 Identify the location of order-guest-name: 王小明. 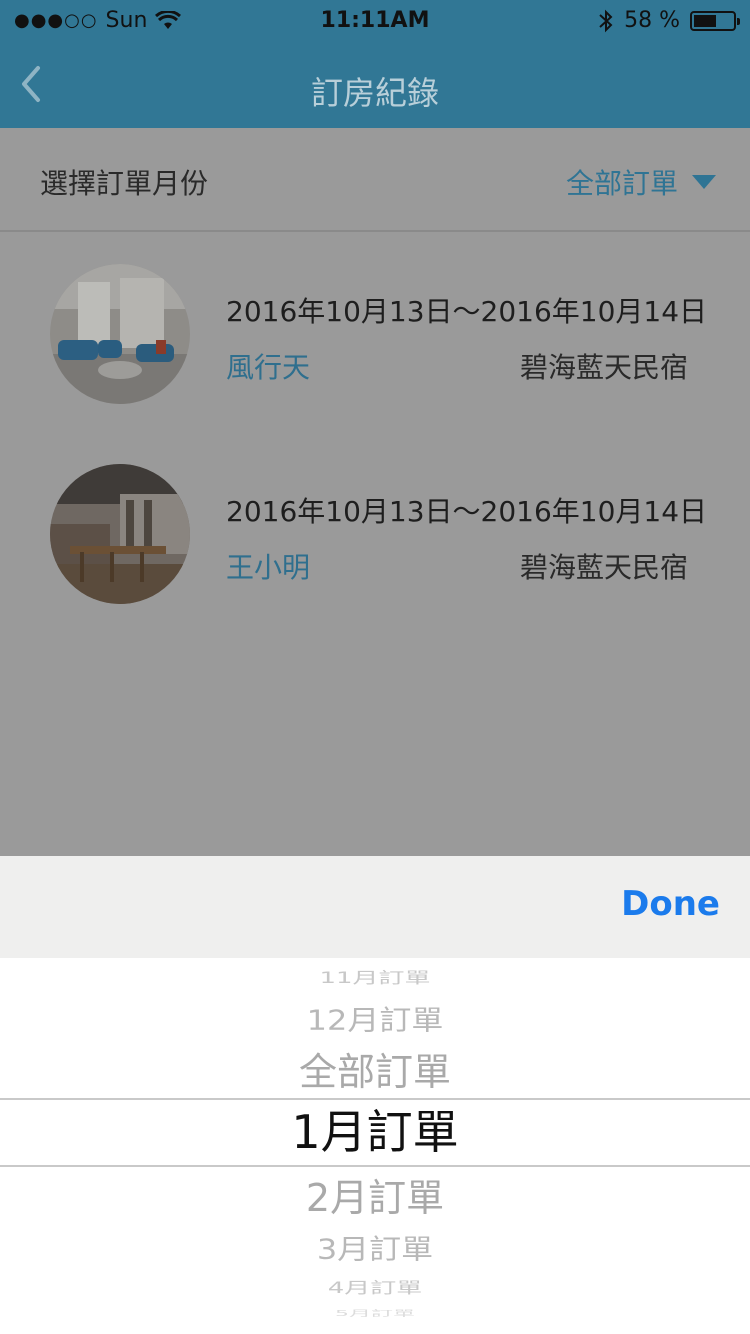
(268, 567).